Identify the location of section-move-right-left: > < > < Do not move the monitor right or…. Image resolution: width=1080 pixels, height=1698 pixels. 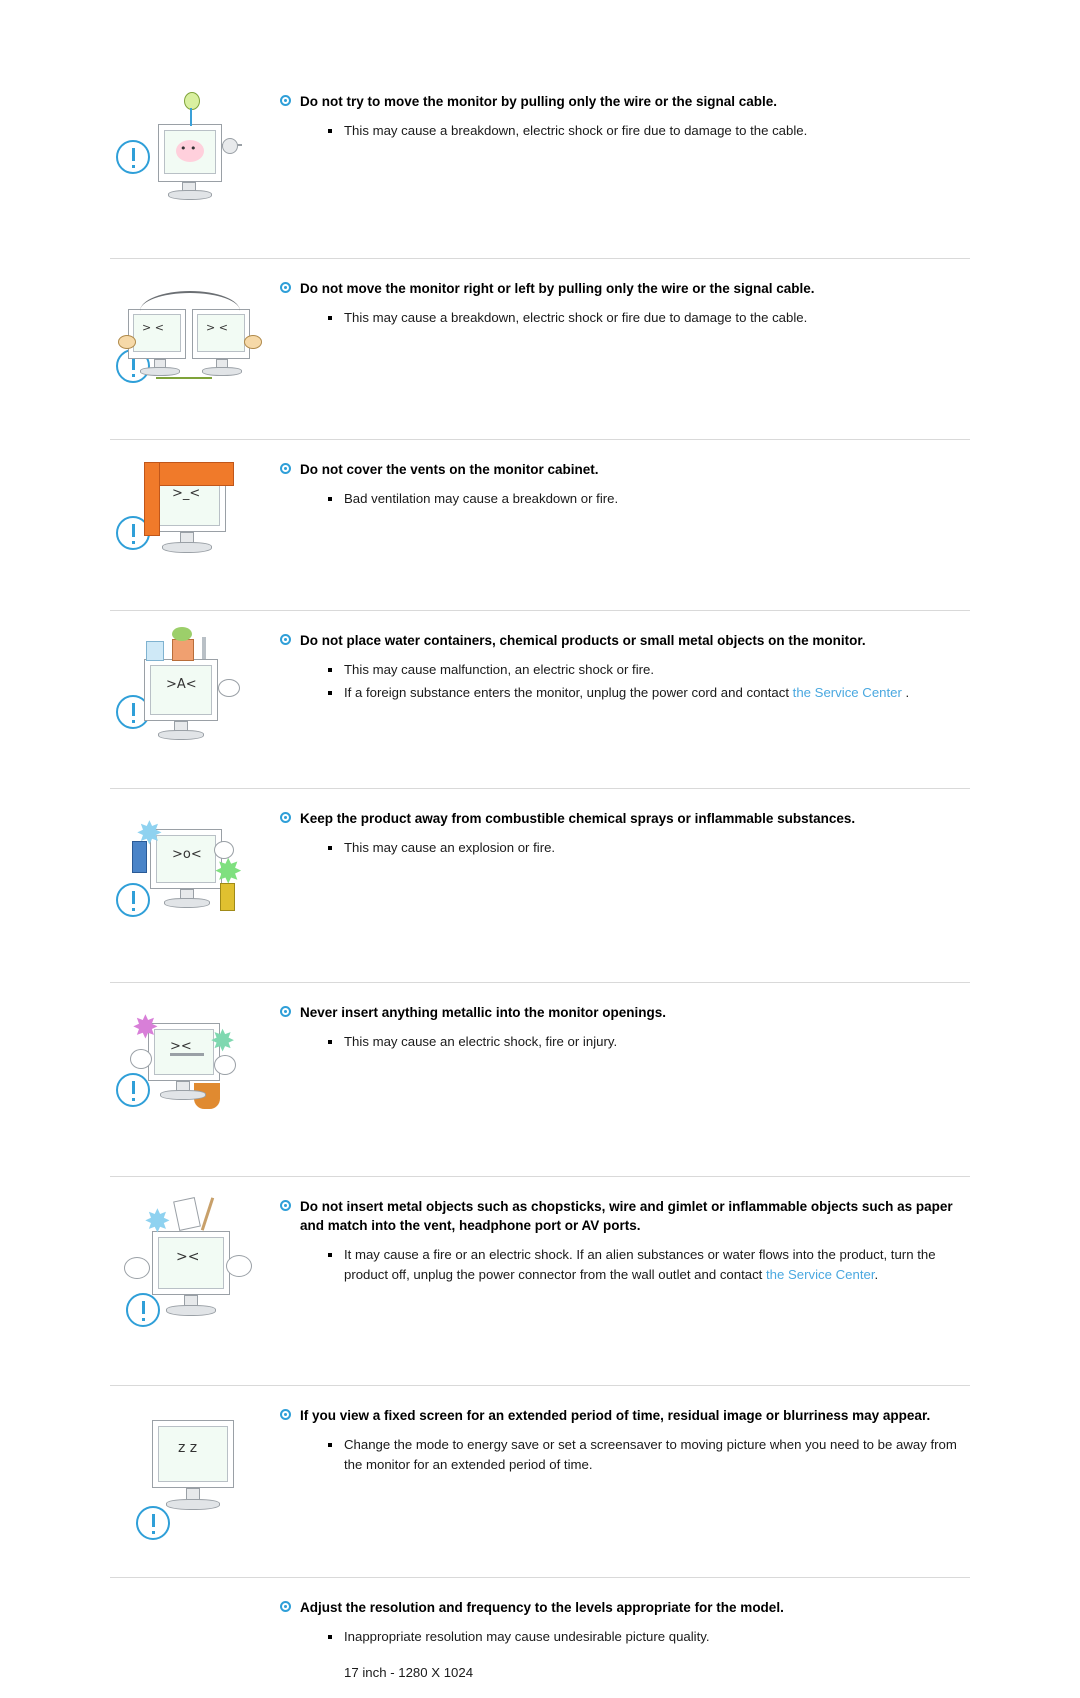
(540, 336).